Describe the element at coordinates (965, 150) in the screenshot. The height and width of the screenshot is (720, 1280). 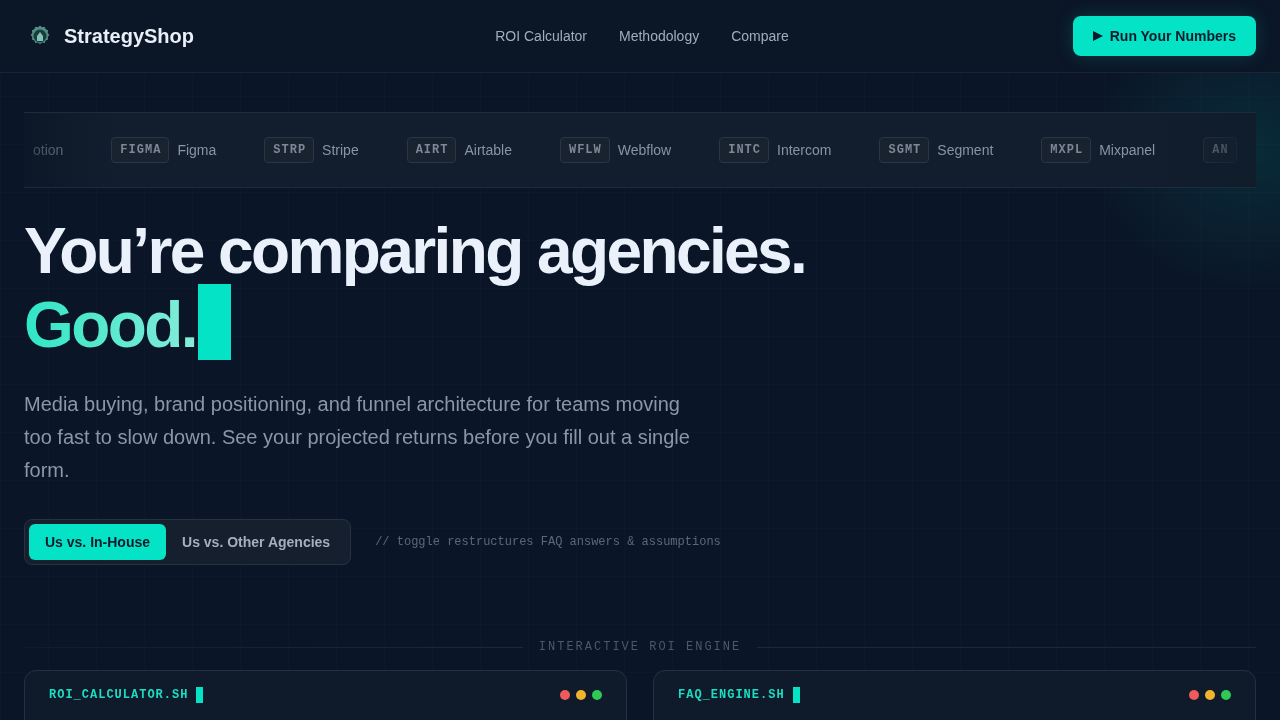
I see `tool-name: Segment` at that location.